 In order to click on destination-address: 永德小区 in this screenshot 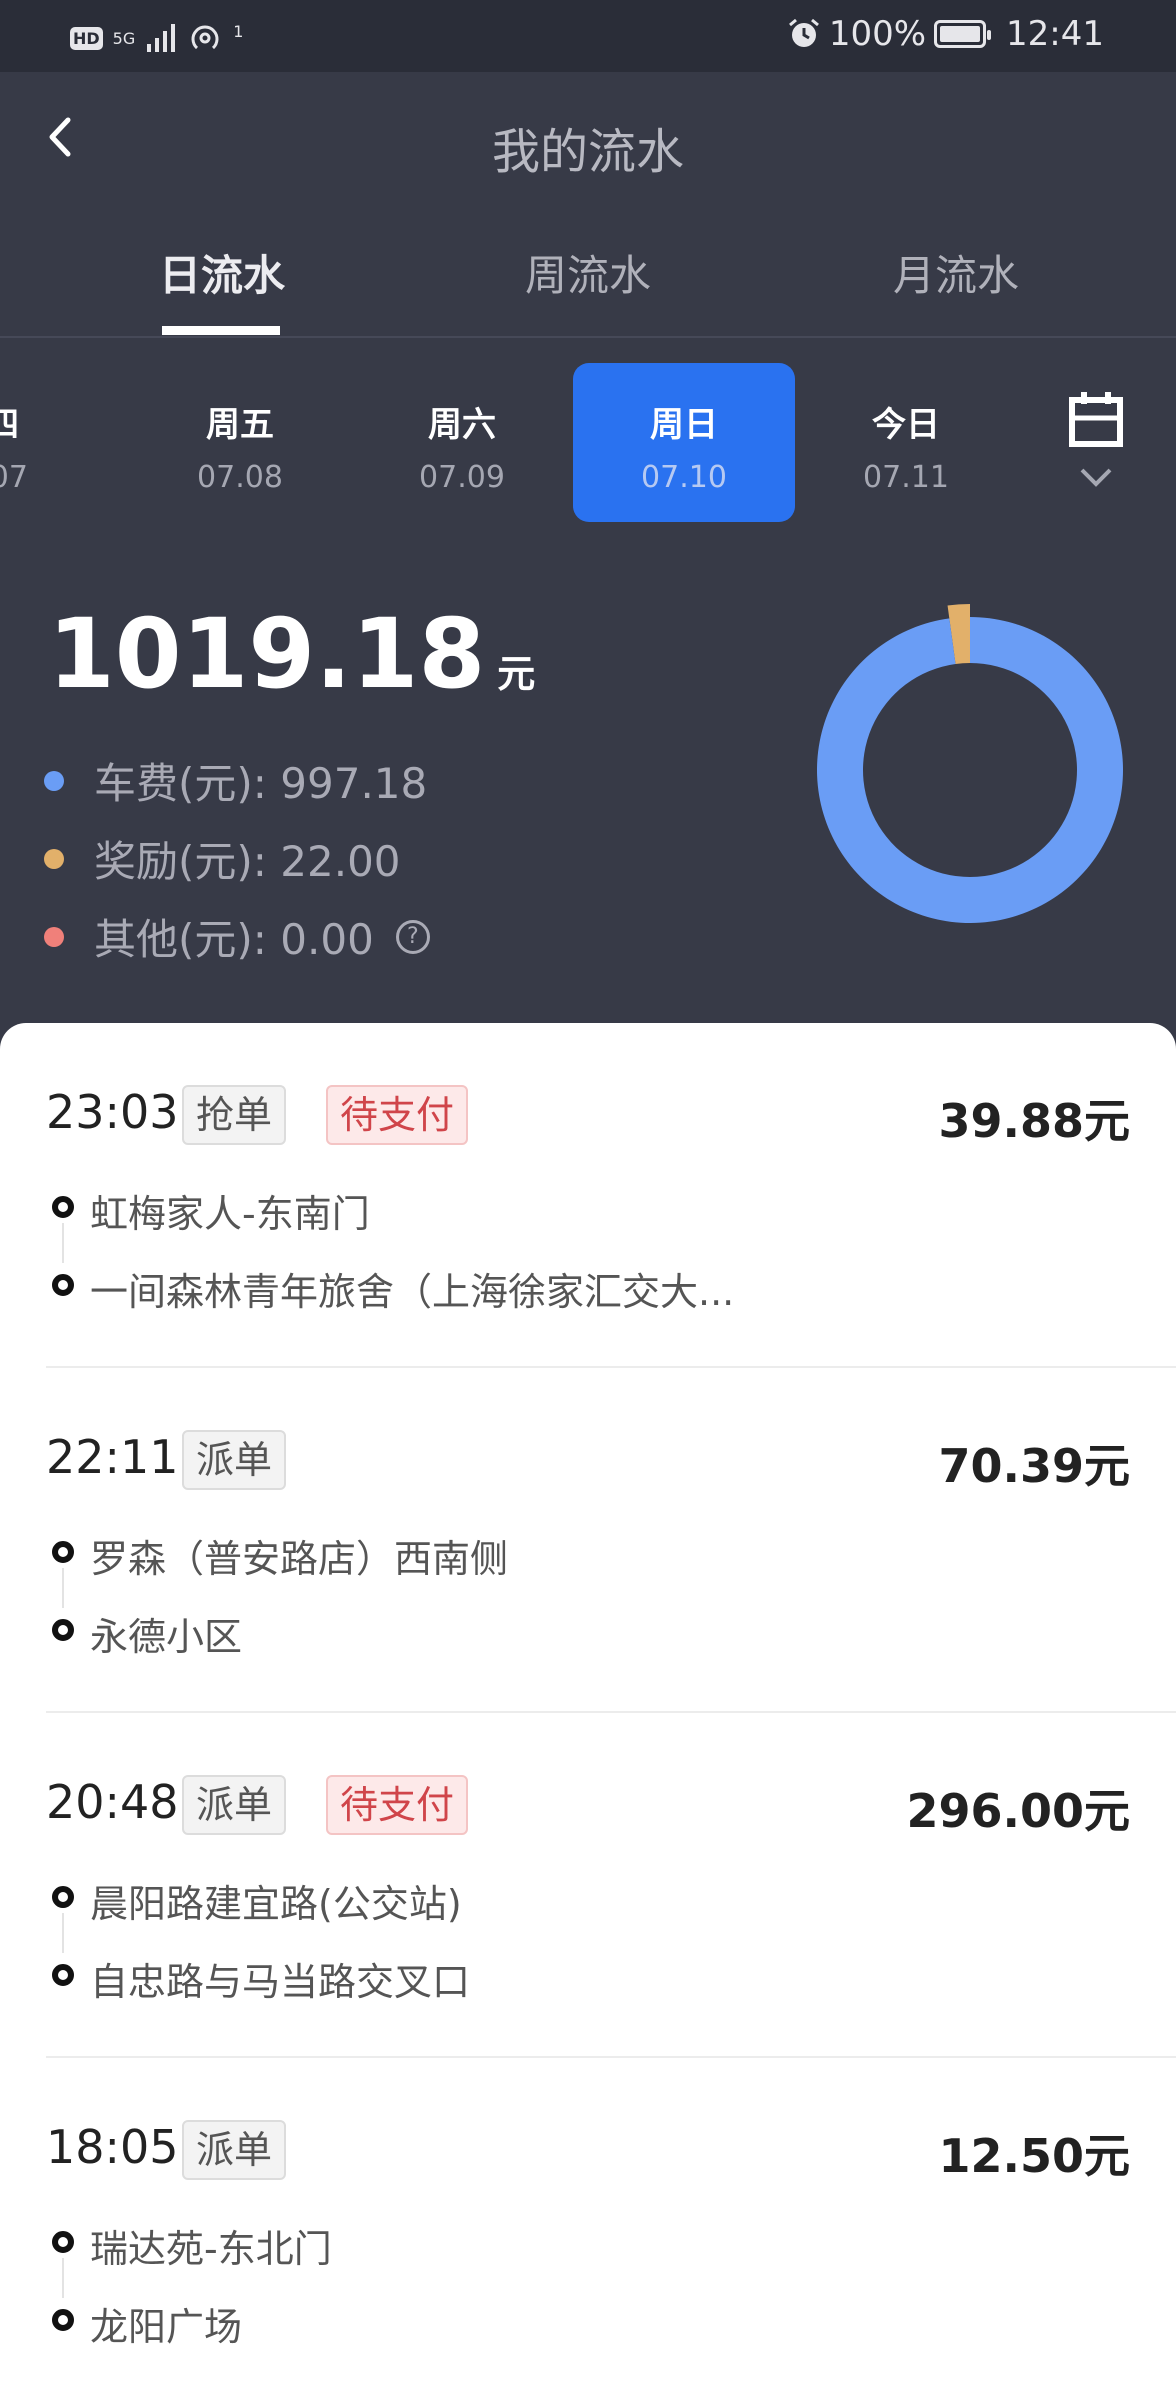, I will do `click(166, 1637)`.